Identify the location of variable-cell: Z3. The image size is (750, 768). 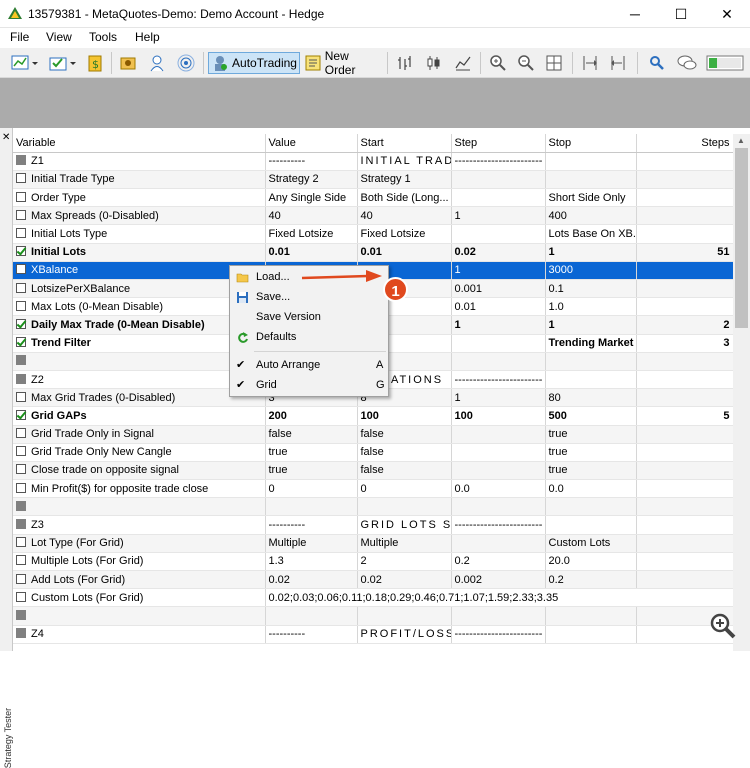
(139, 525).